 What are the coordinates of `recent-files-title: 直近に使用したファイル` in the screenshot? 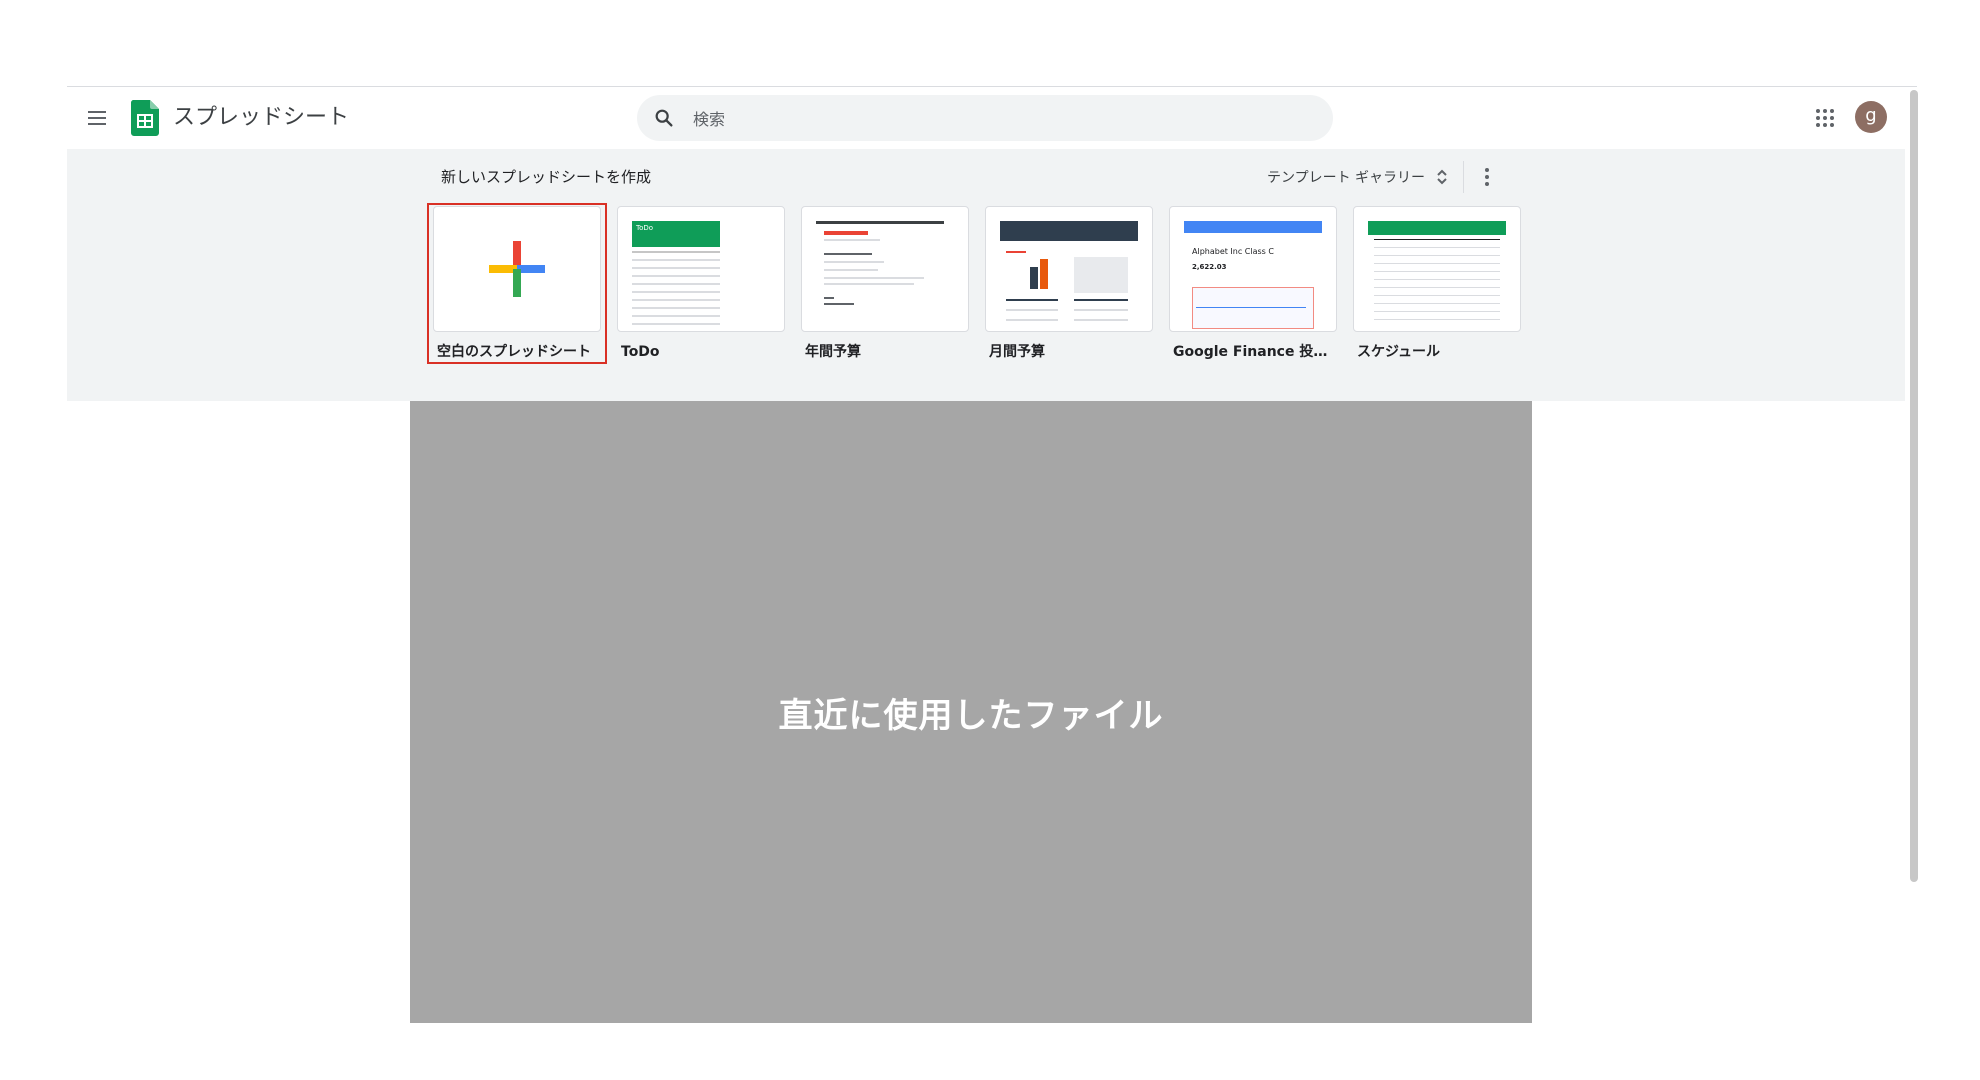 It's located at (971, 715).